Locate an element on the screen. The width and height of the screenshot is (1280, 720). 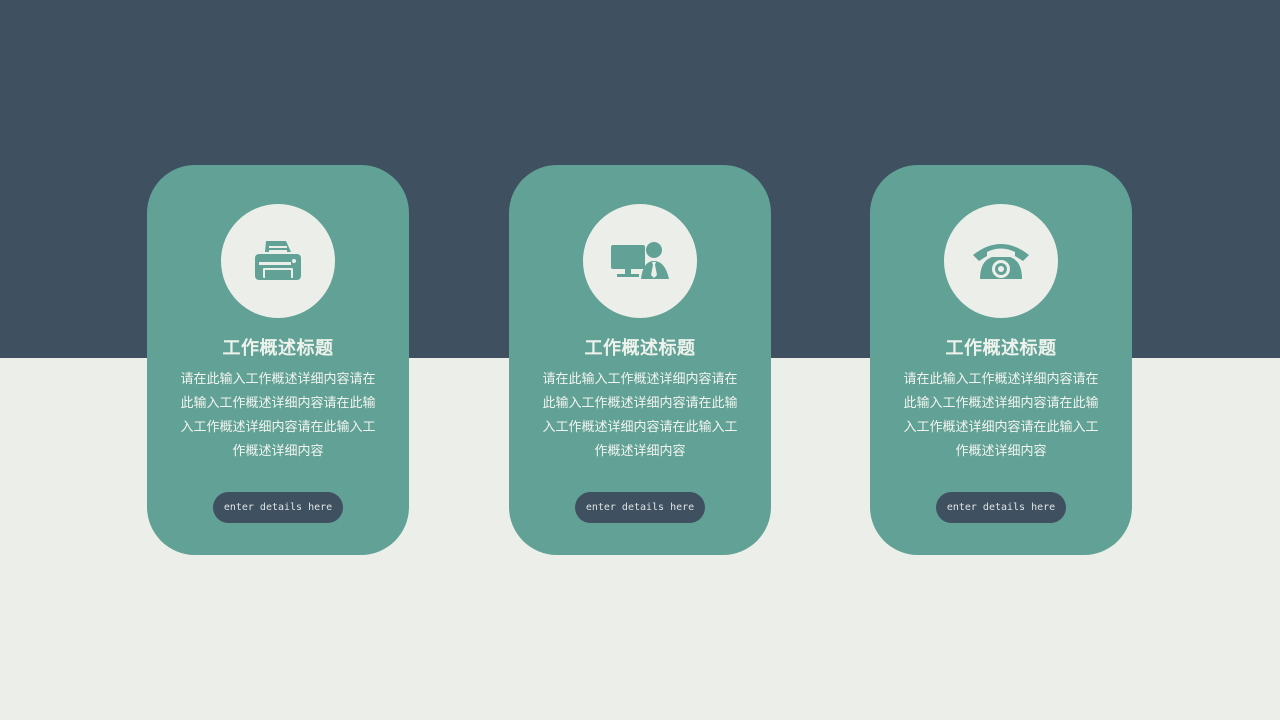
telephone-icon is located at coordinates (1001, 261).